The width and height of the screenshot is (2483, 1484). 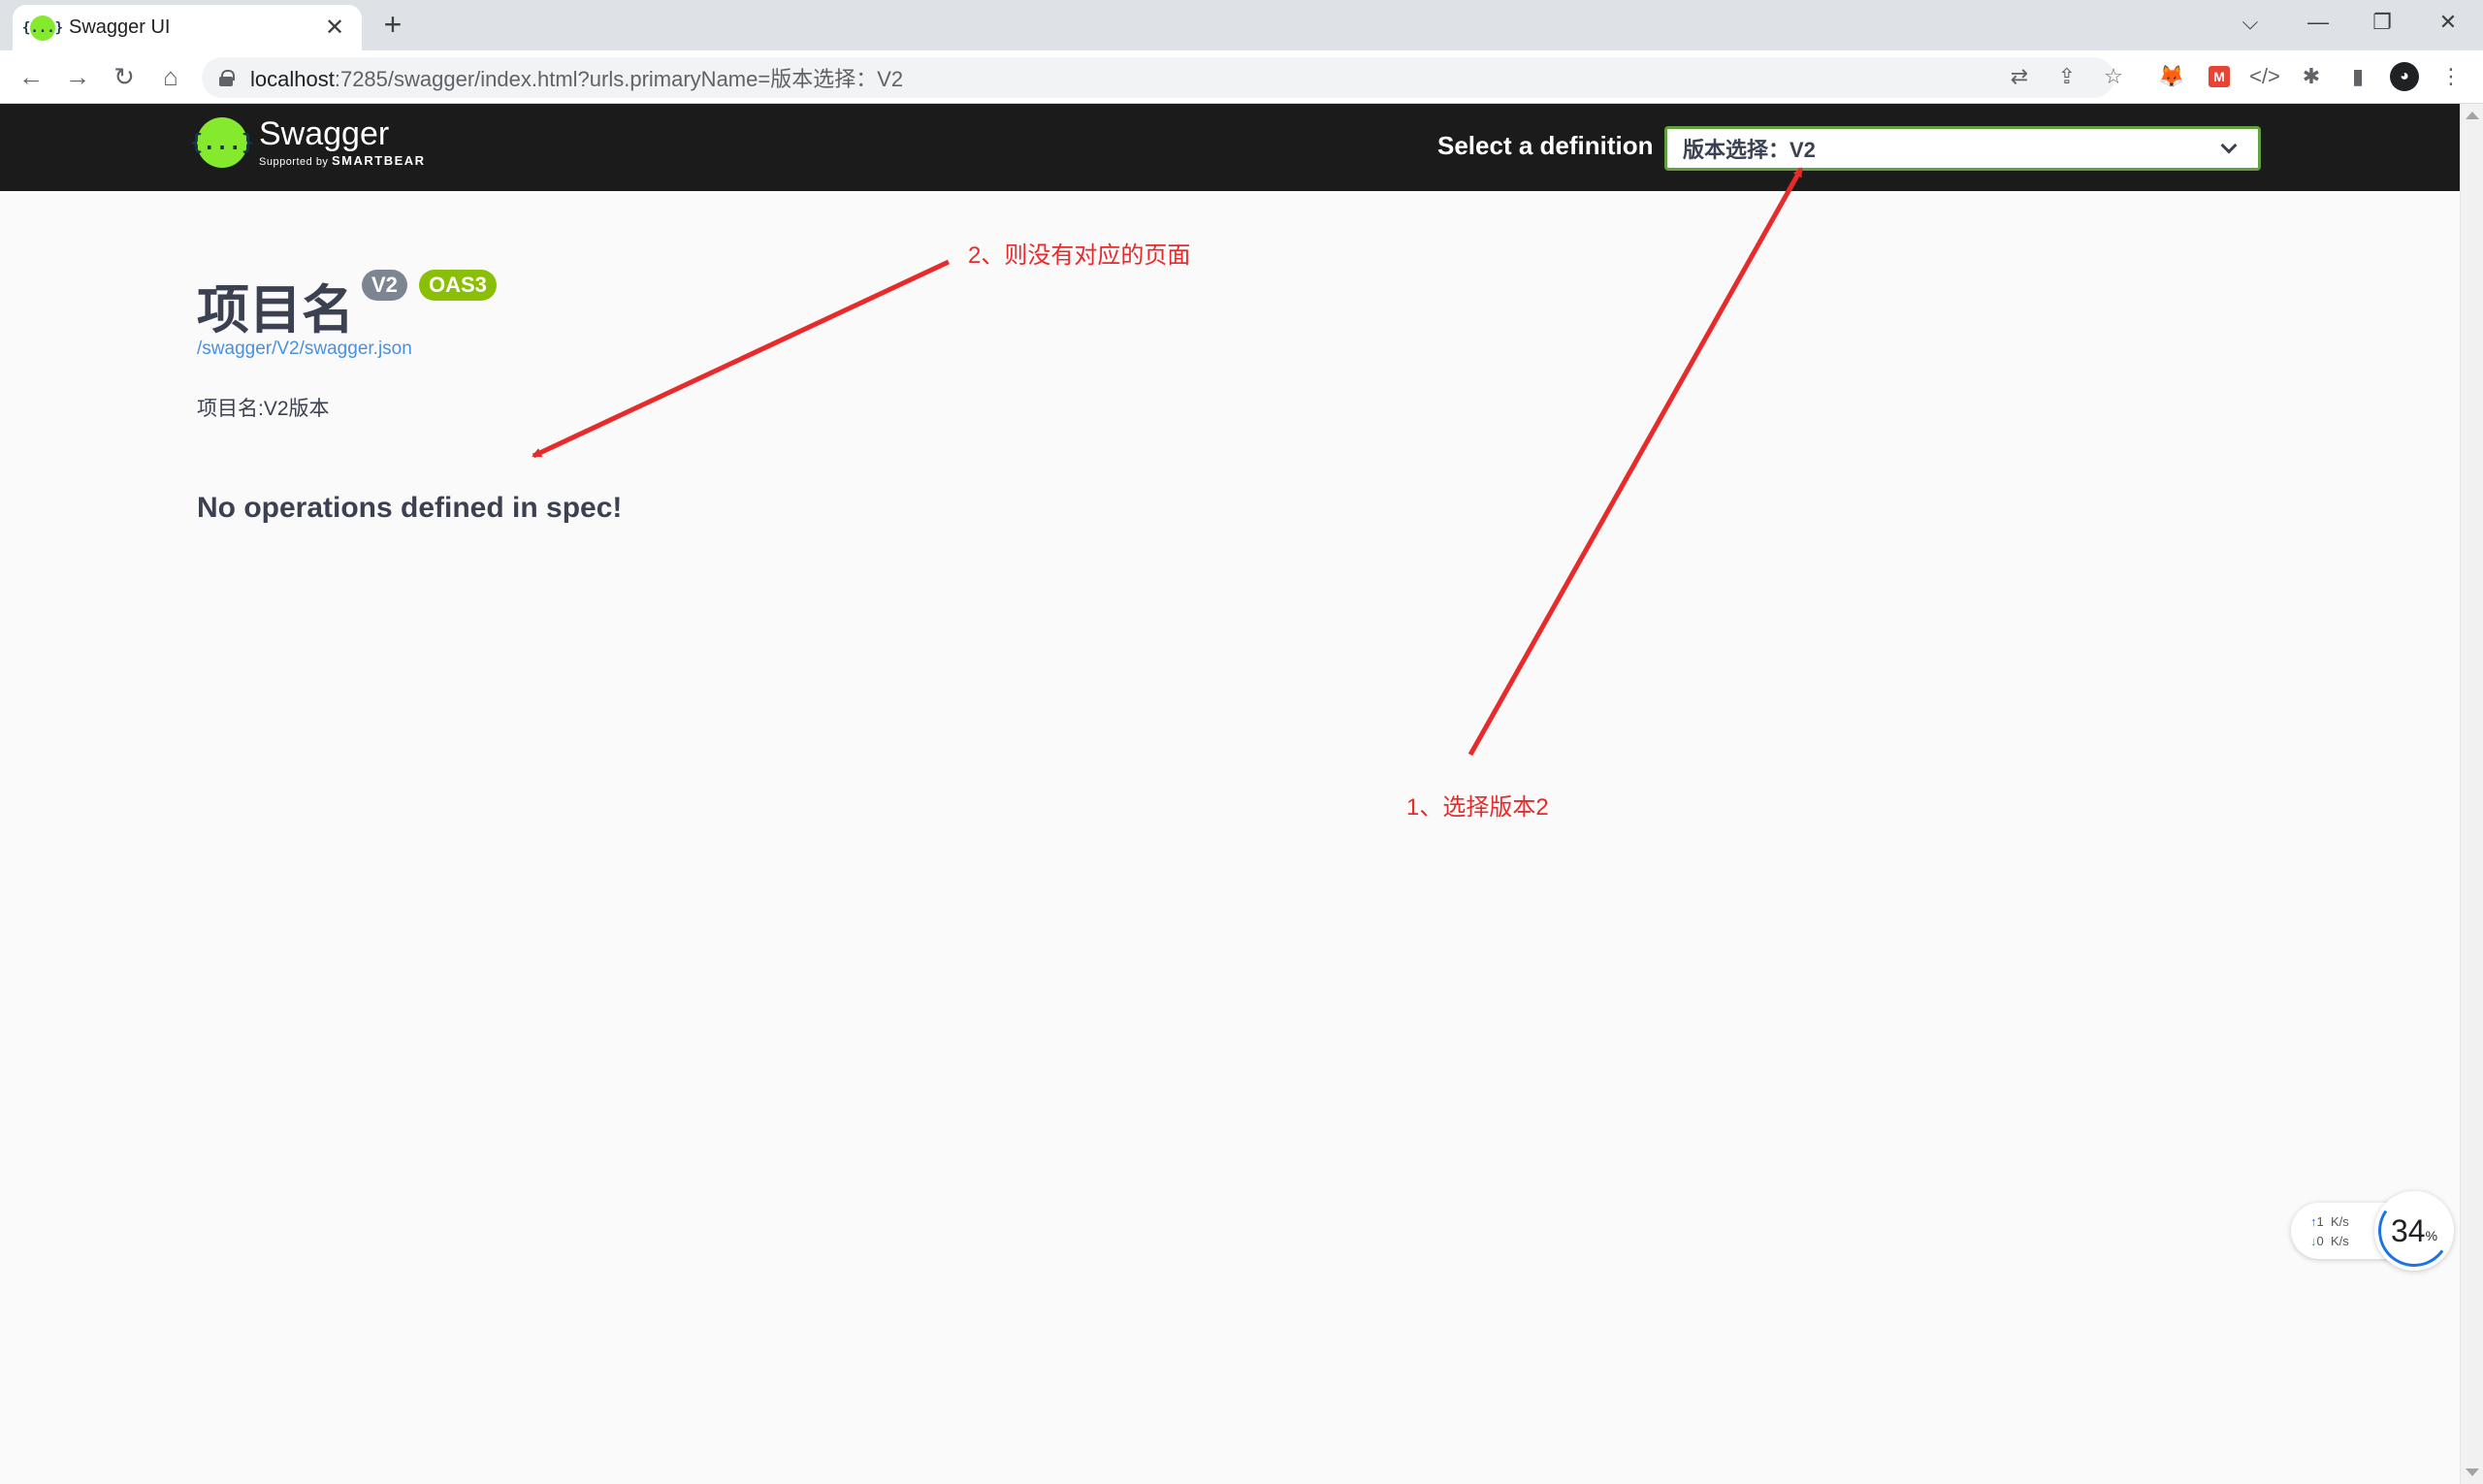 What do you see at coordinates (2320, 1221) in the screenshot?
I see `upload-value: 1` at bounding box center [2320, 1221].